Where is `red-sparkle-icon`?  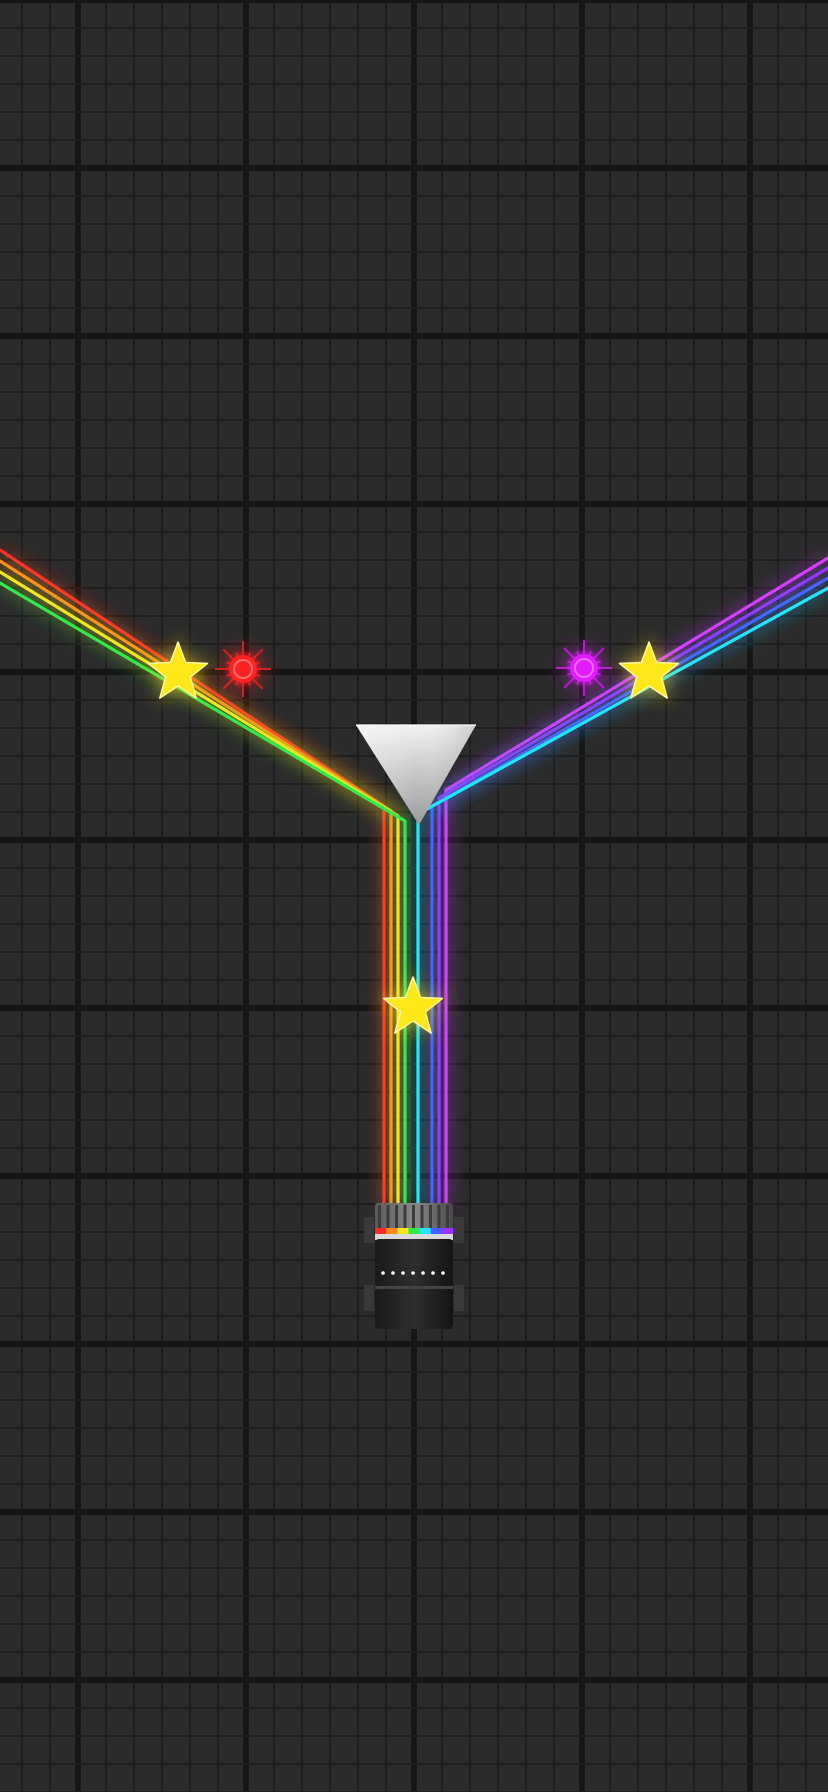
red-sparkle-icon is located at coordinates (243, 669).